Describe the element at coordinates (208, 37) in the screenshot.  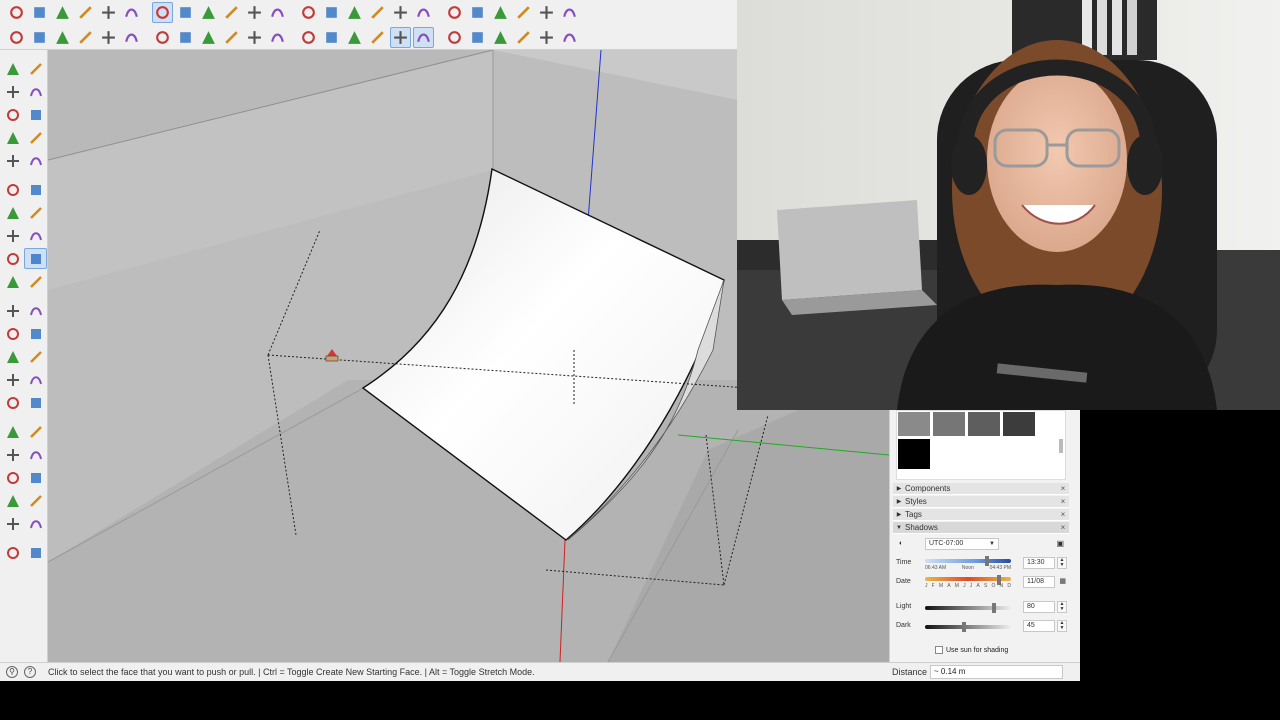
I see `solid-intersect-icon` at that location.